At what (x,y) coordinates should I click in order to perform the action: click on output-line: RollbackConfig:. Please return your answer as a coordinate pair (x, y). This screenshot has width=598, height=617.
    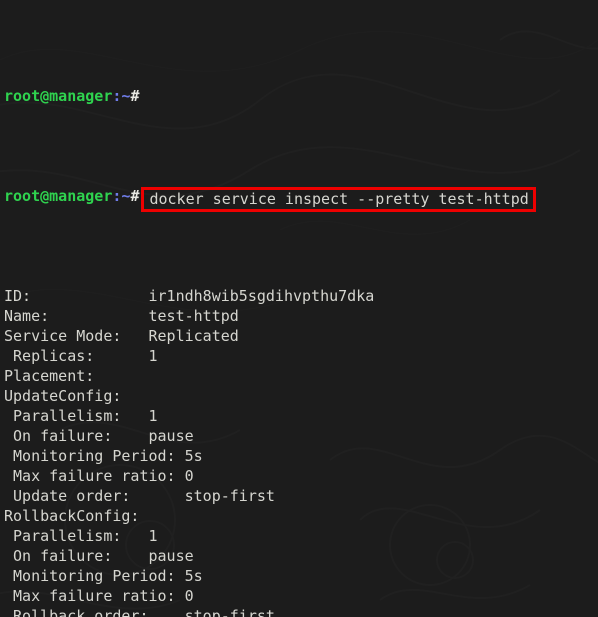
    Looking at the image, I should click on (72, 516).